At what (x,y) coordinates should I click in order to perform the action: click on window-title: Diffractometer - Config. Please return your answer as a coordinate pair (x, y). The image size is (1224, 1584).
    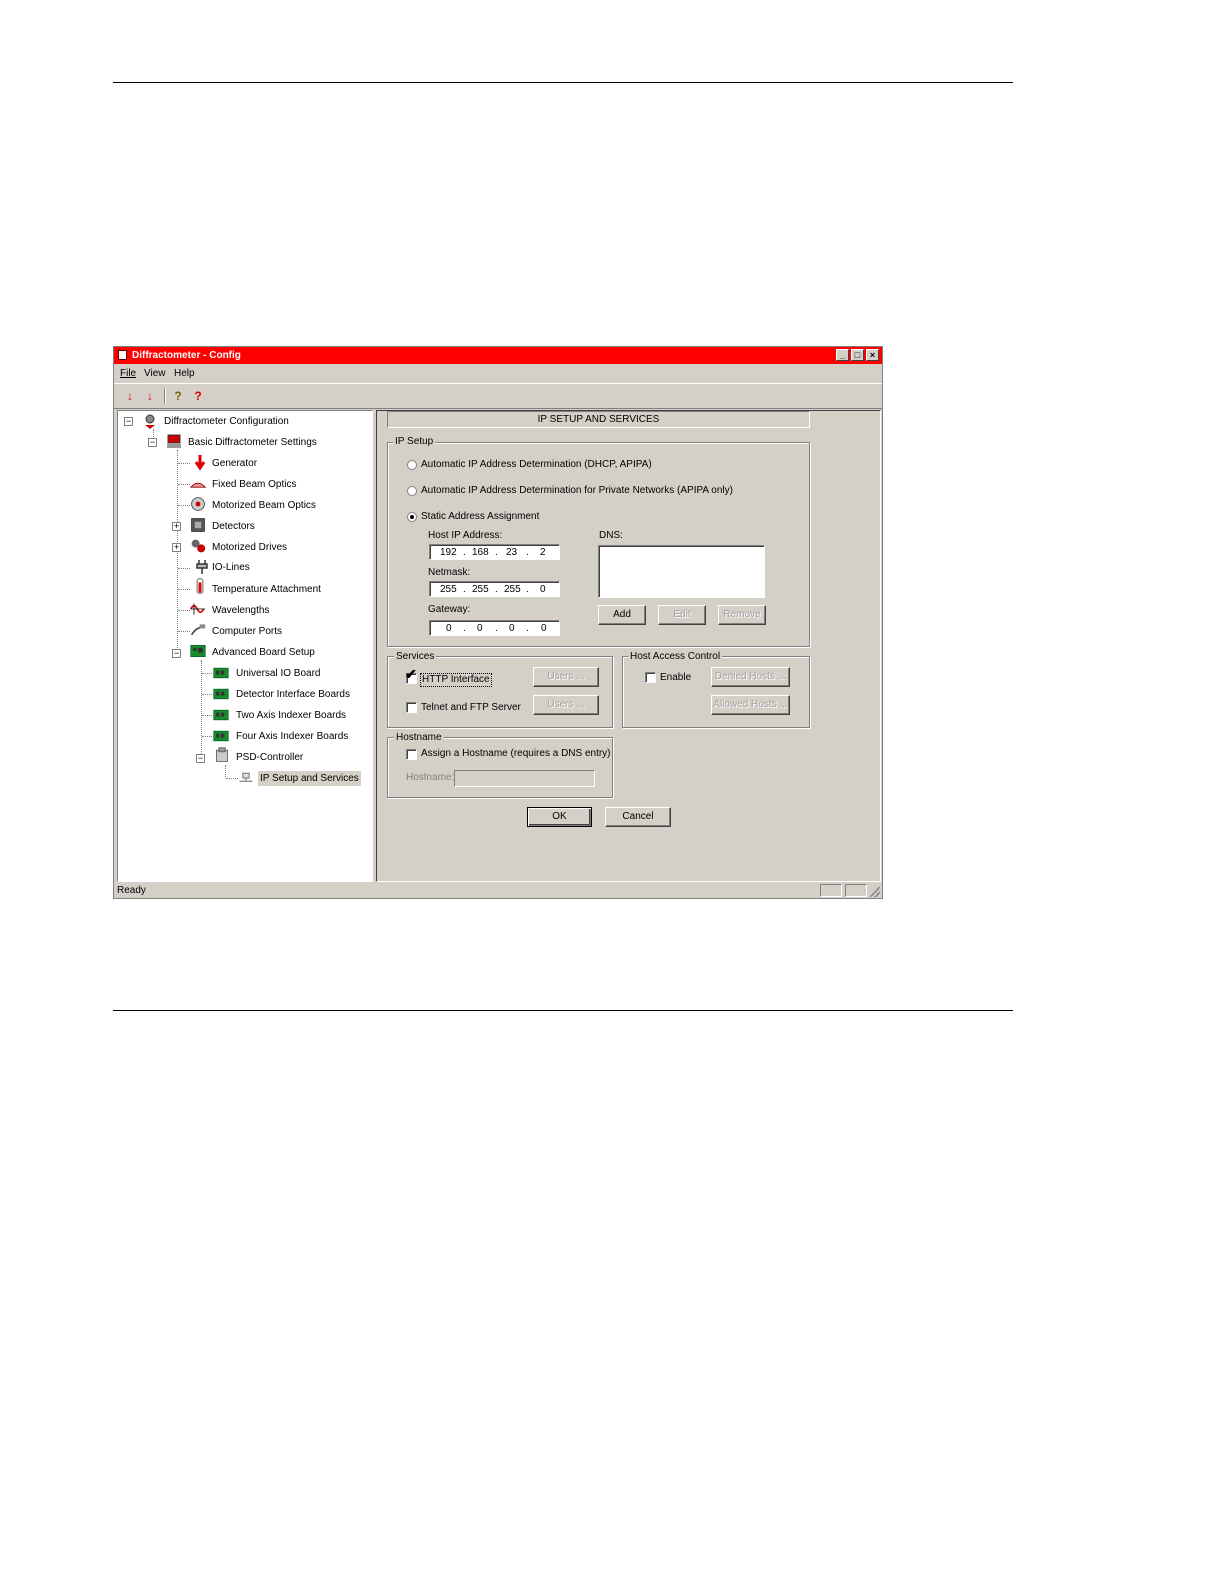
    Looking at the image, I should click on (186, 355).